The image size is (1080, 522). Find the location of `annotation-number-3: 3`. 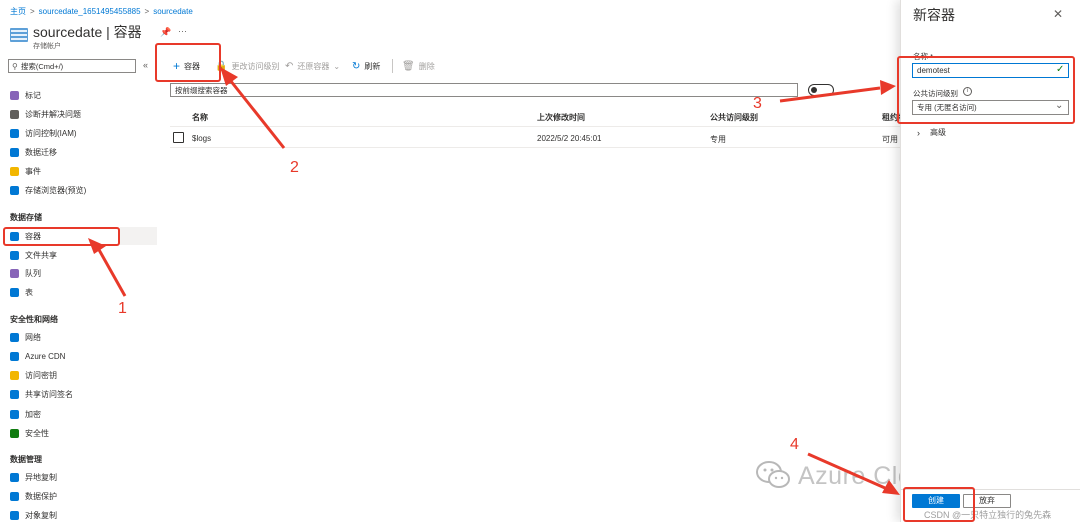

annotation-number-3: 3 is located at coordinates (757, 103).